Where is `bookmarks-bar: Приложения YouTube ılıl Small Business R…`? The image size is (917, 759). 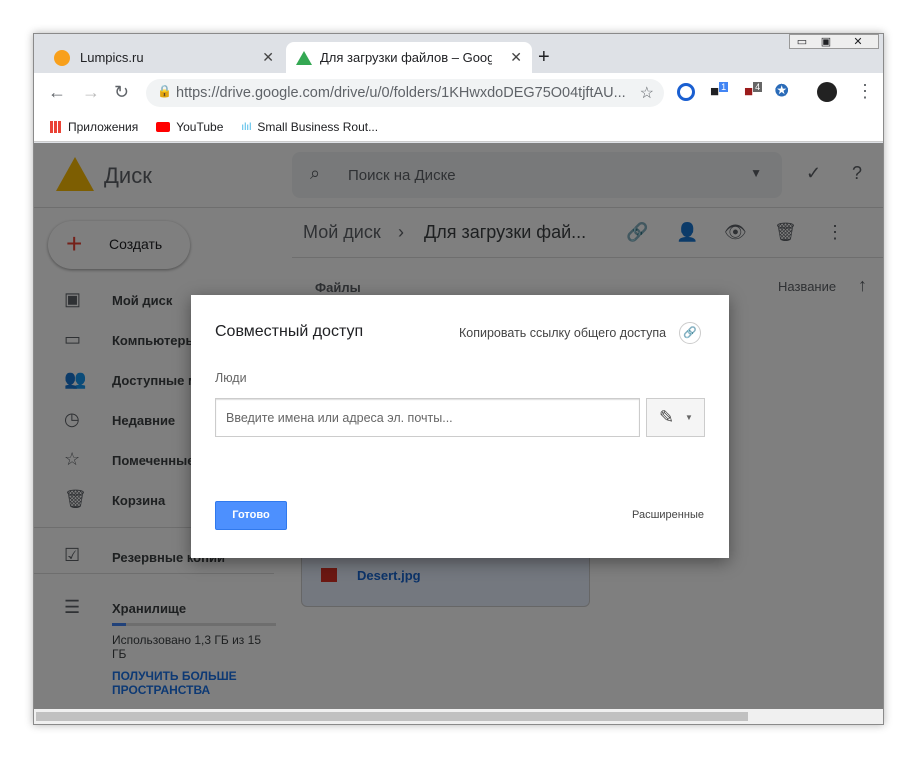 bookmarks-bar: Приложения YouTube ılıl Small Business R… is located at coordinates (458, 127).